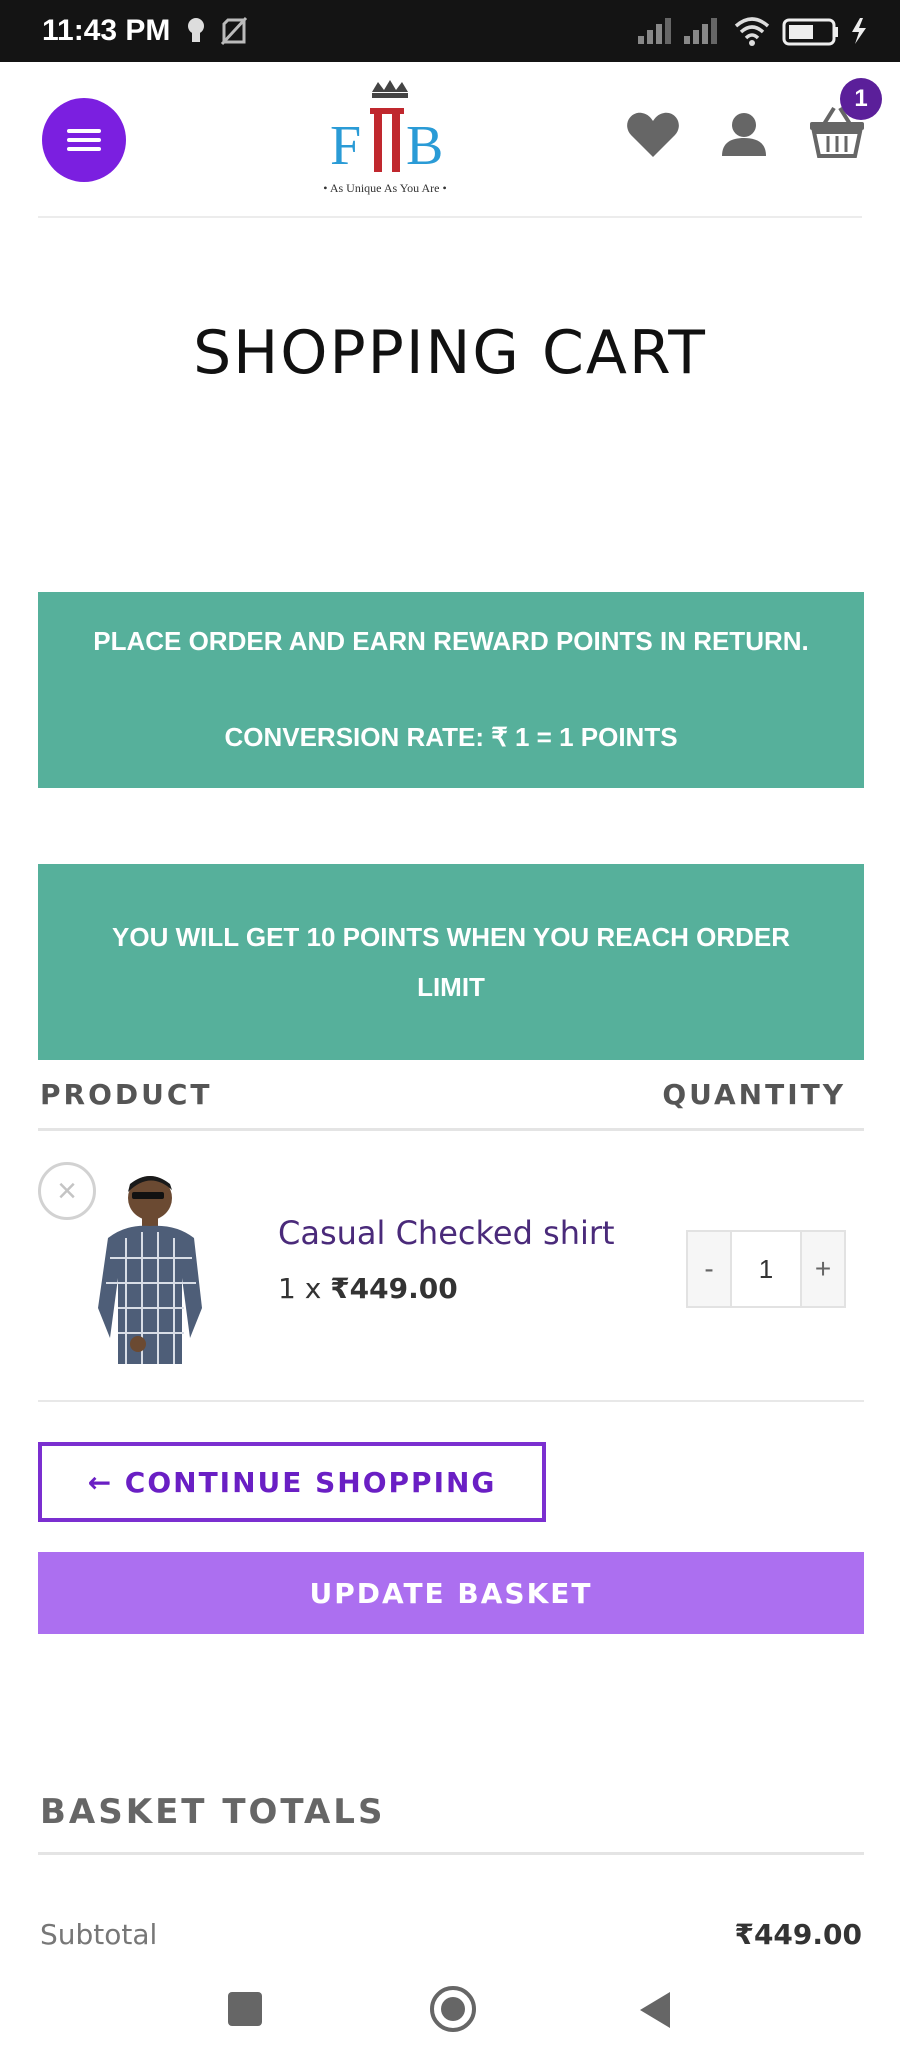  Describe the element at coordinates (394, 1288) in the screenshot. I see `product-price-amount: ₹449.00` at that location.